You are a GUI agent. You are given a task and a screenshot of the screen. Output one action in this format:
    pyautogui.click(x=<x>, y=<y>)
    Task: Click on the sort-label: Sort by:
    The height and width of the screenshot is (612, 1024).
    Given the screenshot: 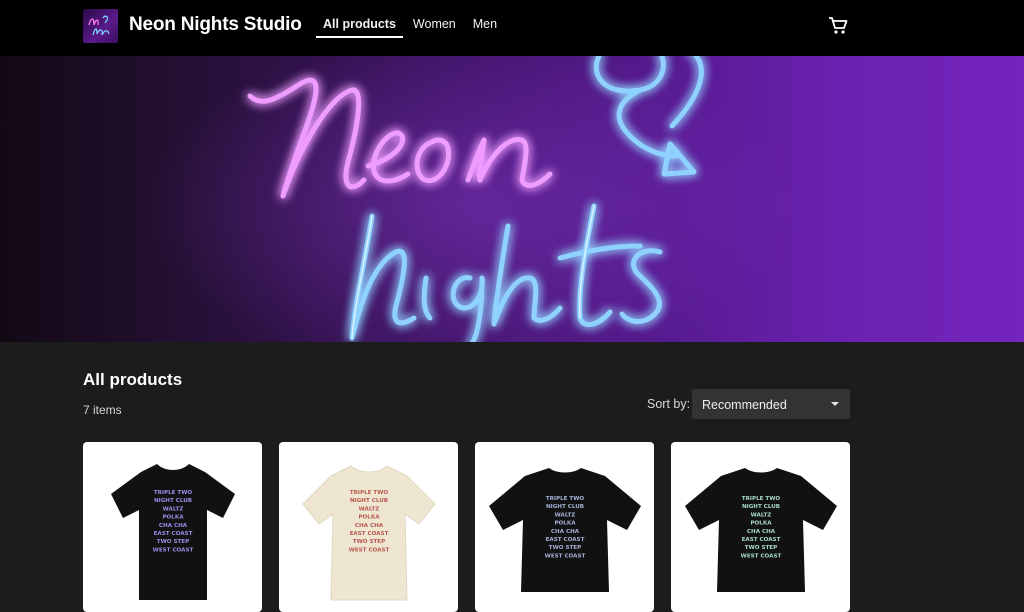 What is the action you would take?
    pyautogui.click(x=669, y=404)
    